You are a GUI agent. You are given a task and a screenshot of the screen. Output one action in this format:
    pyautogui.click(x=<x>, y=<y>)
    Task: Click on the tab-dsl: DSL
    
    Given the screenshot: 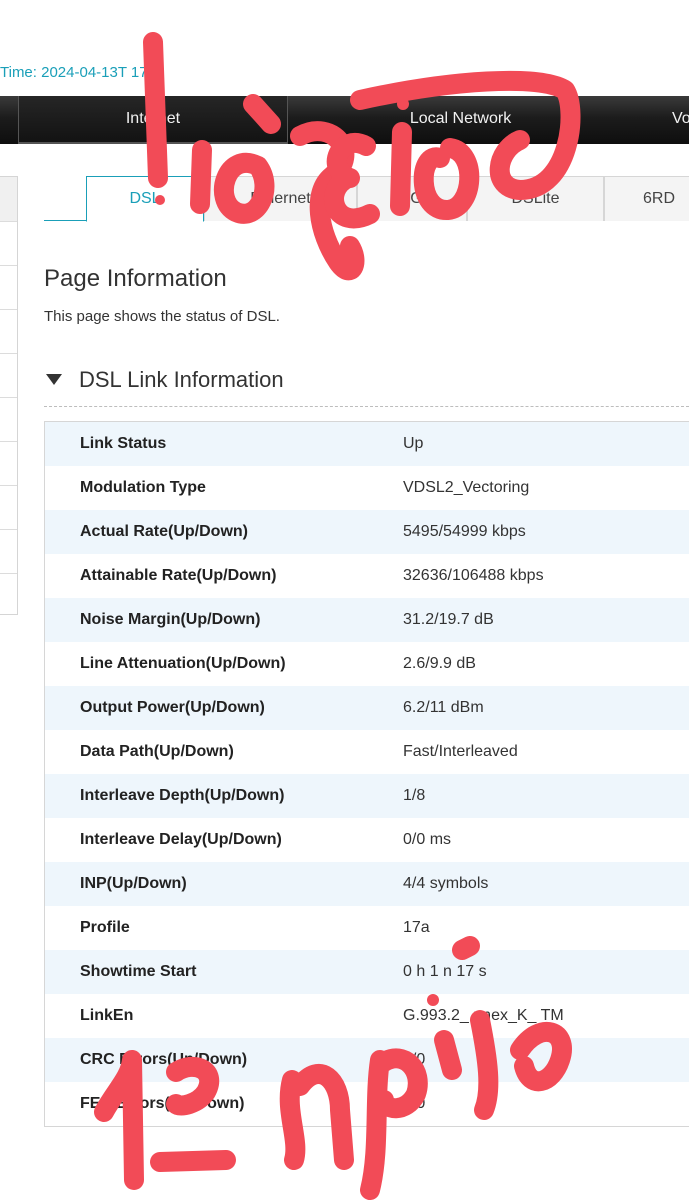 What is the action you would take?
    pyautogui.click(x=145, y=199)
    